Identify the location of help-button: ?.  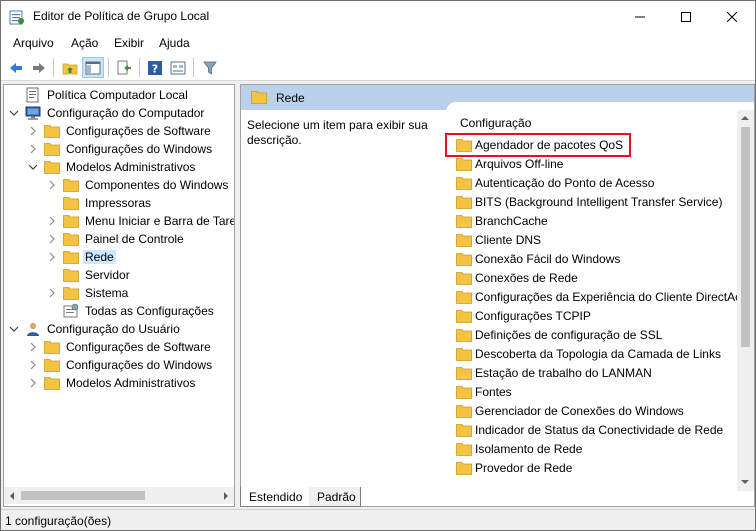
(155, 67).